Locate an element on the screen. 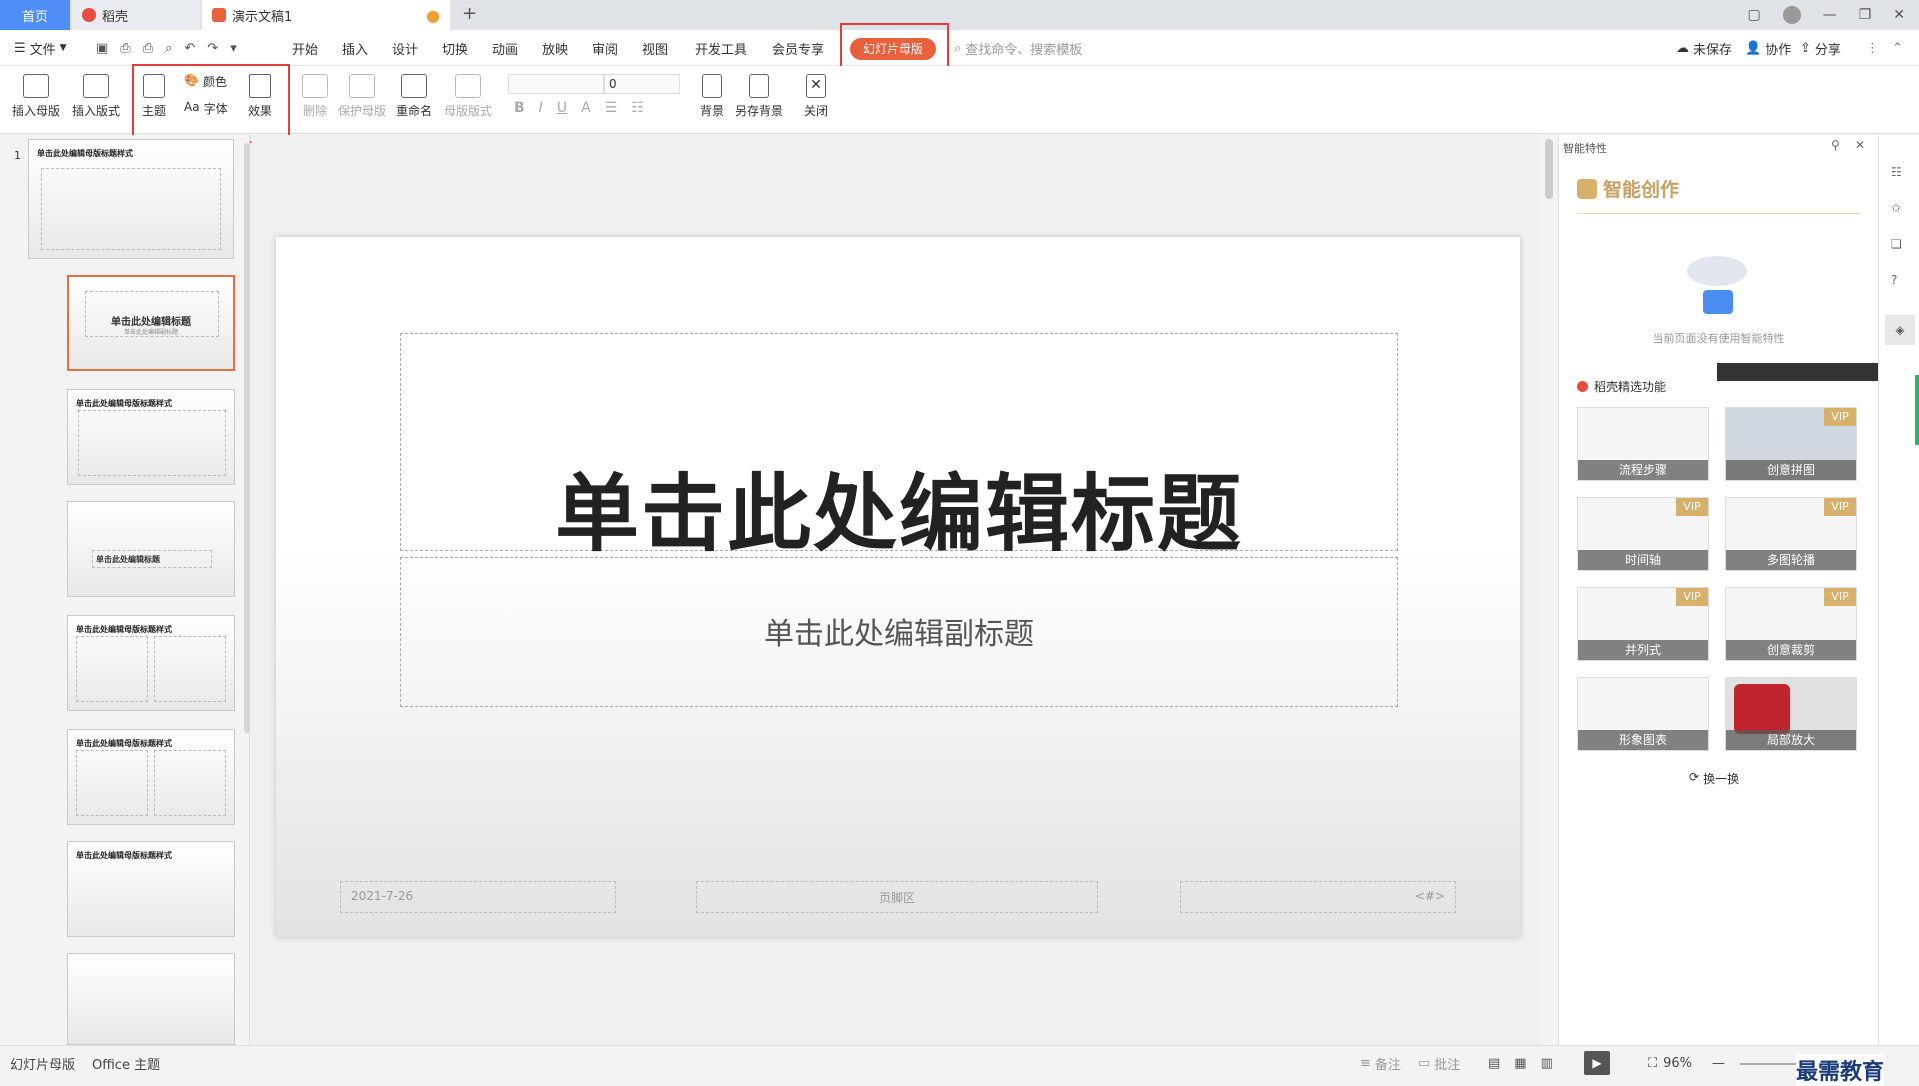 The height and width of the screenshot is (1086, 1919). thumbnail-title-layout: 单击此处编辑标题 单击此处编辑副标题 is located at coordinates (151, 323).